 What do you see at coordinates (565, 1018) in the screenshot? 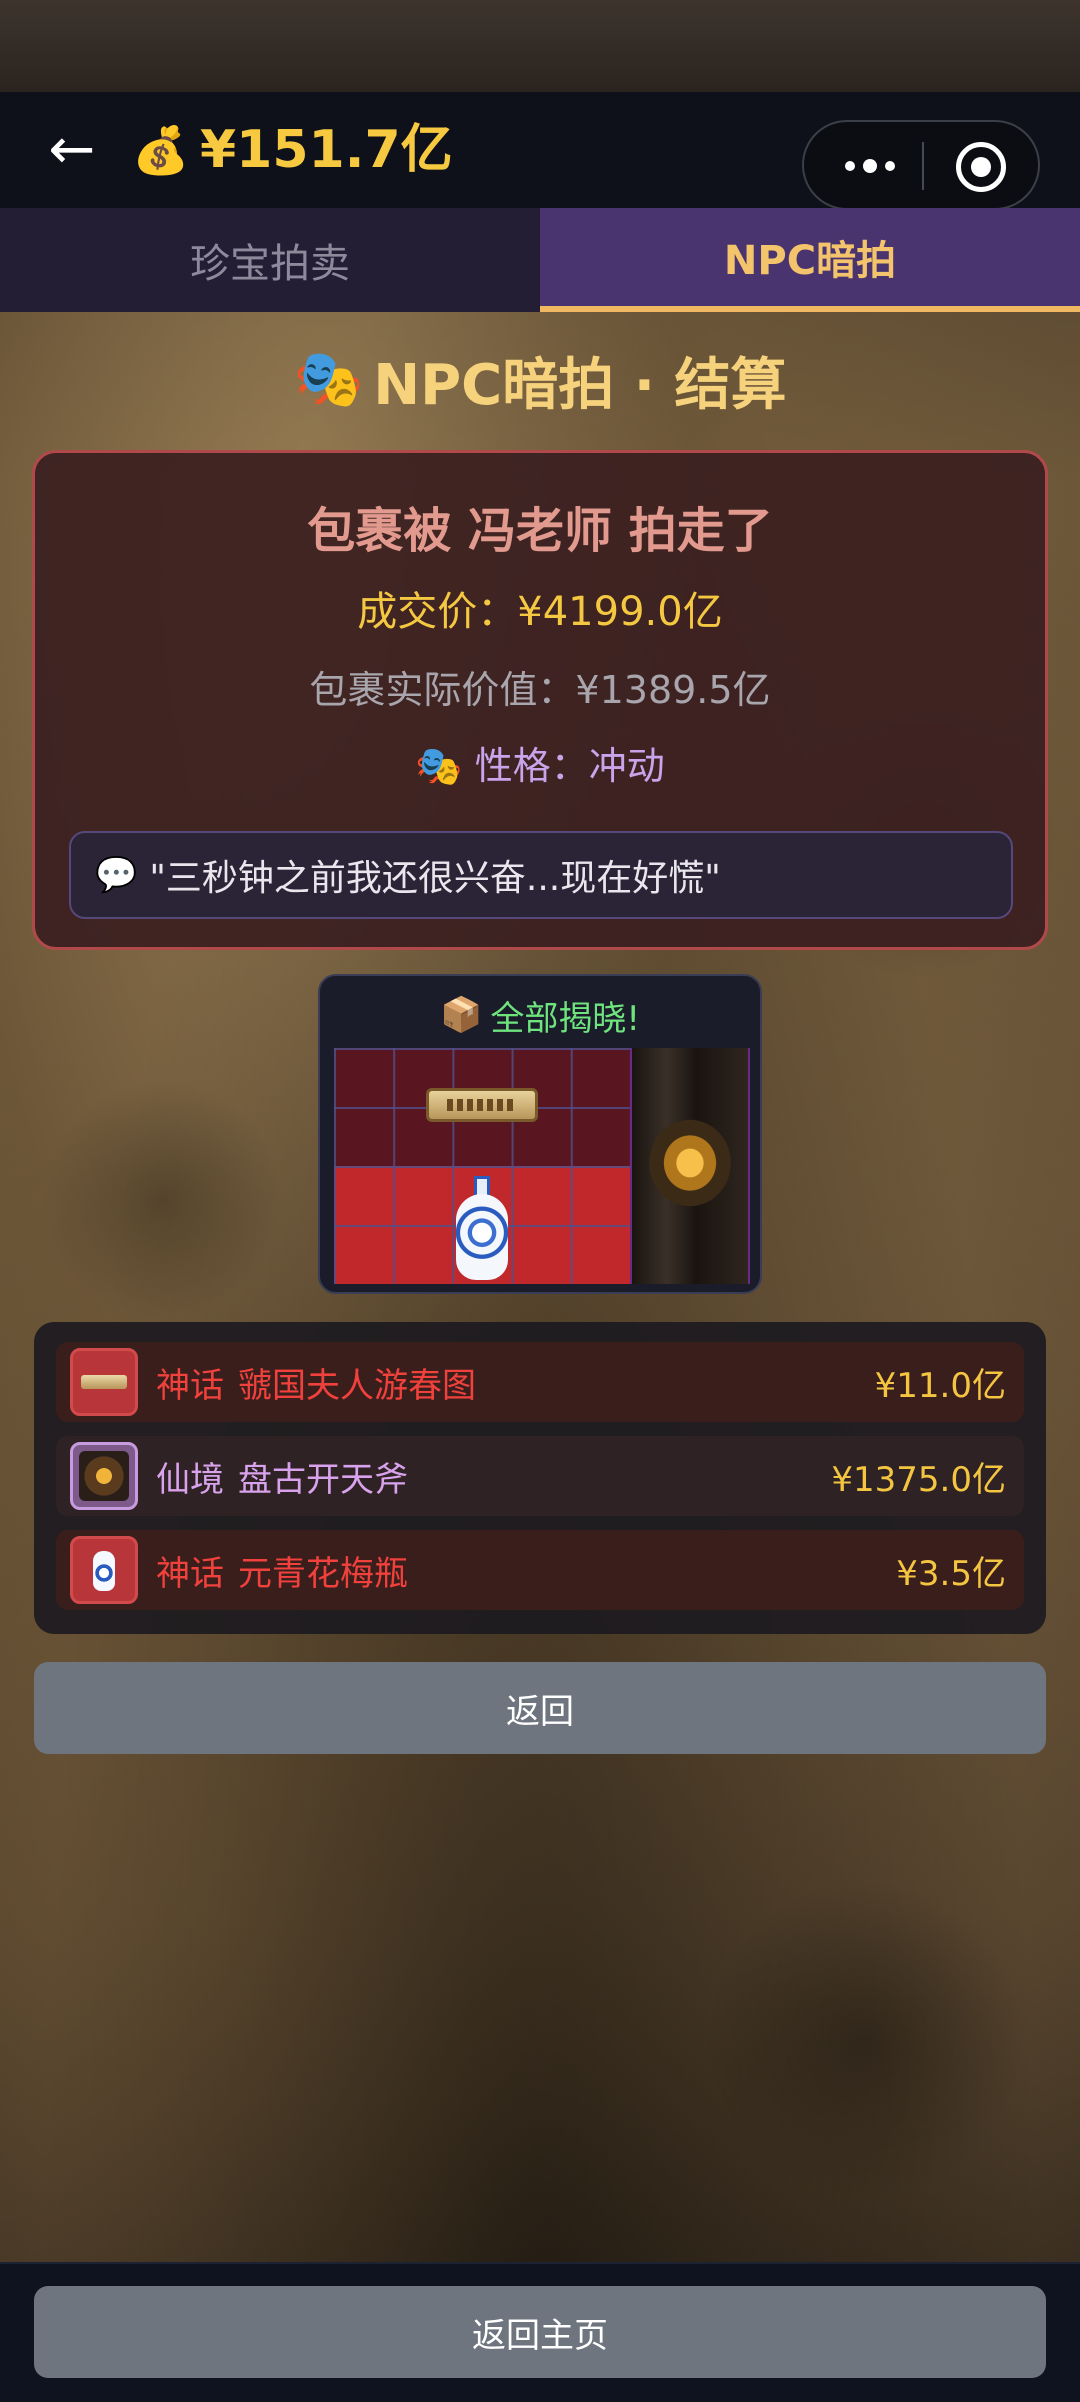
I see `reveal-title-text: 全部揭晓!` at bounding box center [565, 1018].